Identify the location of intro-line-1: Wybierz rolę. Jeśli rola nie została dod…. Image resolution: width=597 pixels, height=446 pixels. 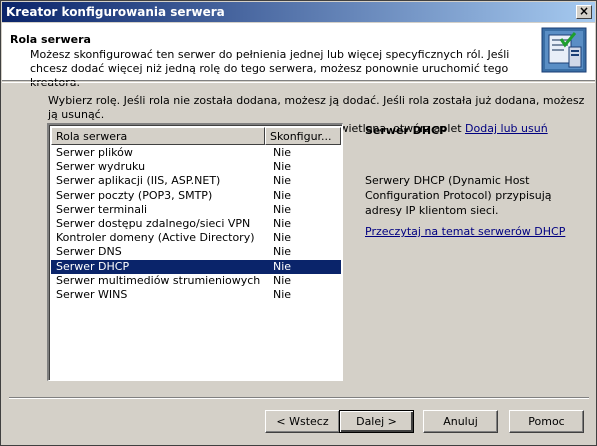
(316, 107).